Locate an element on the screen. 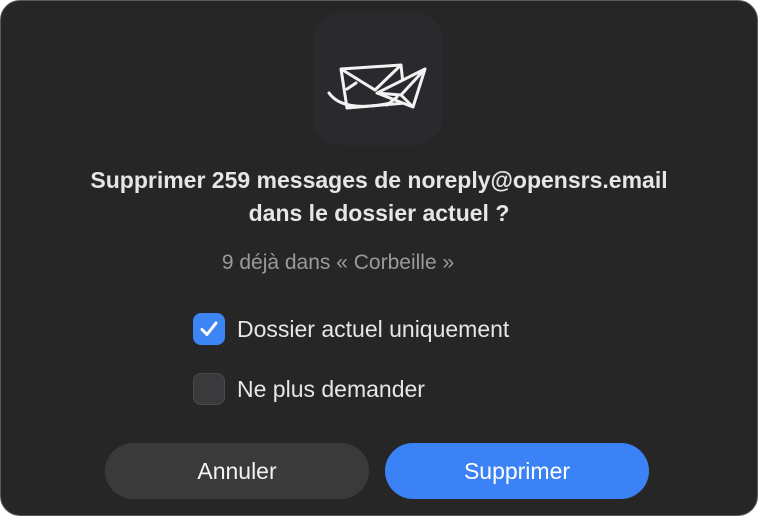  cancel-button: Annuler is located at coordinates (237, 471).